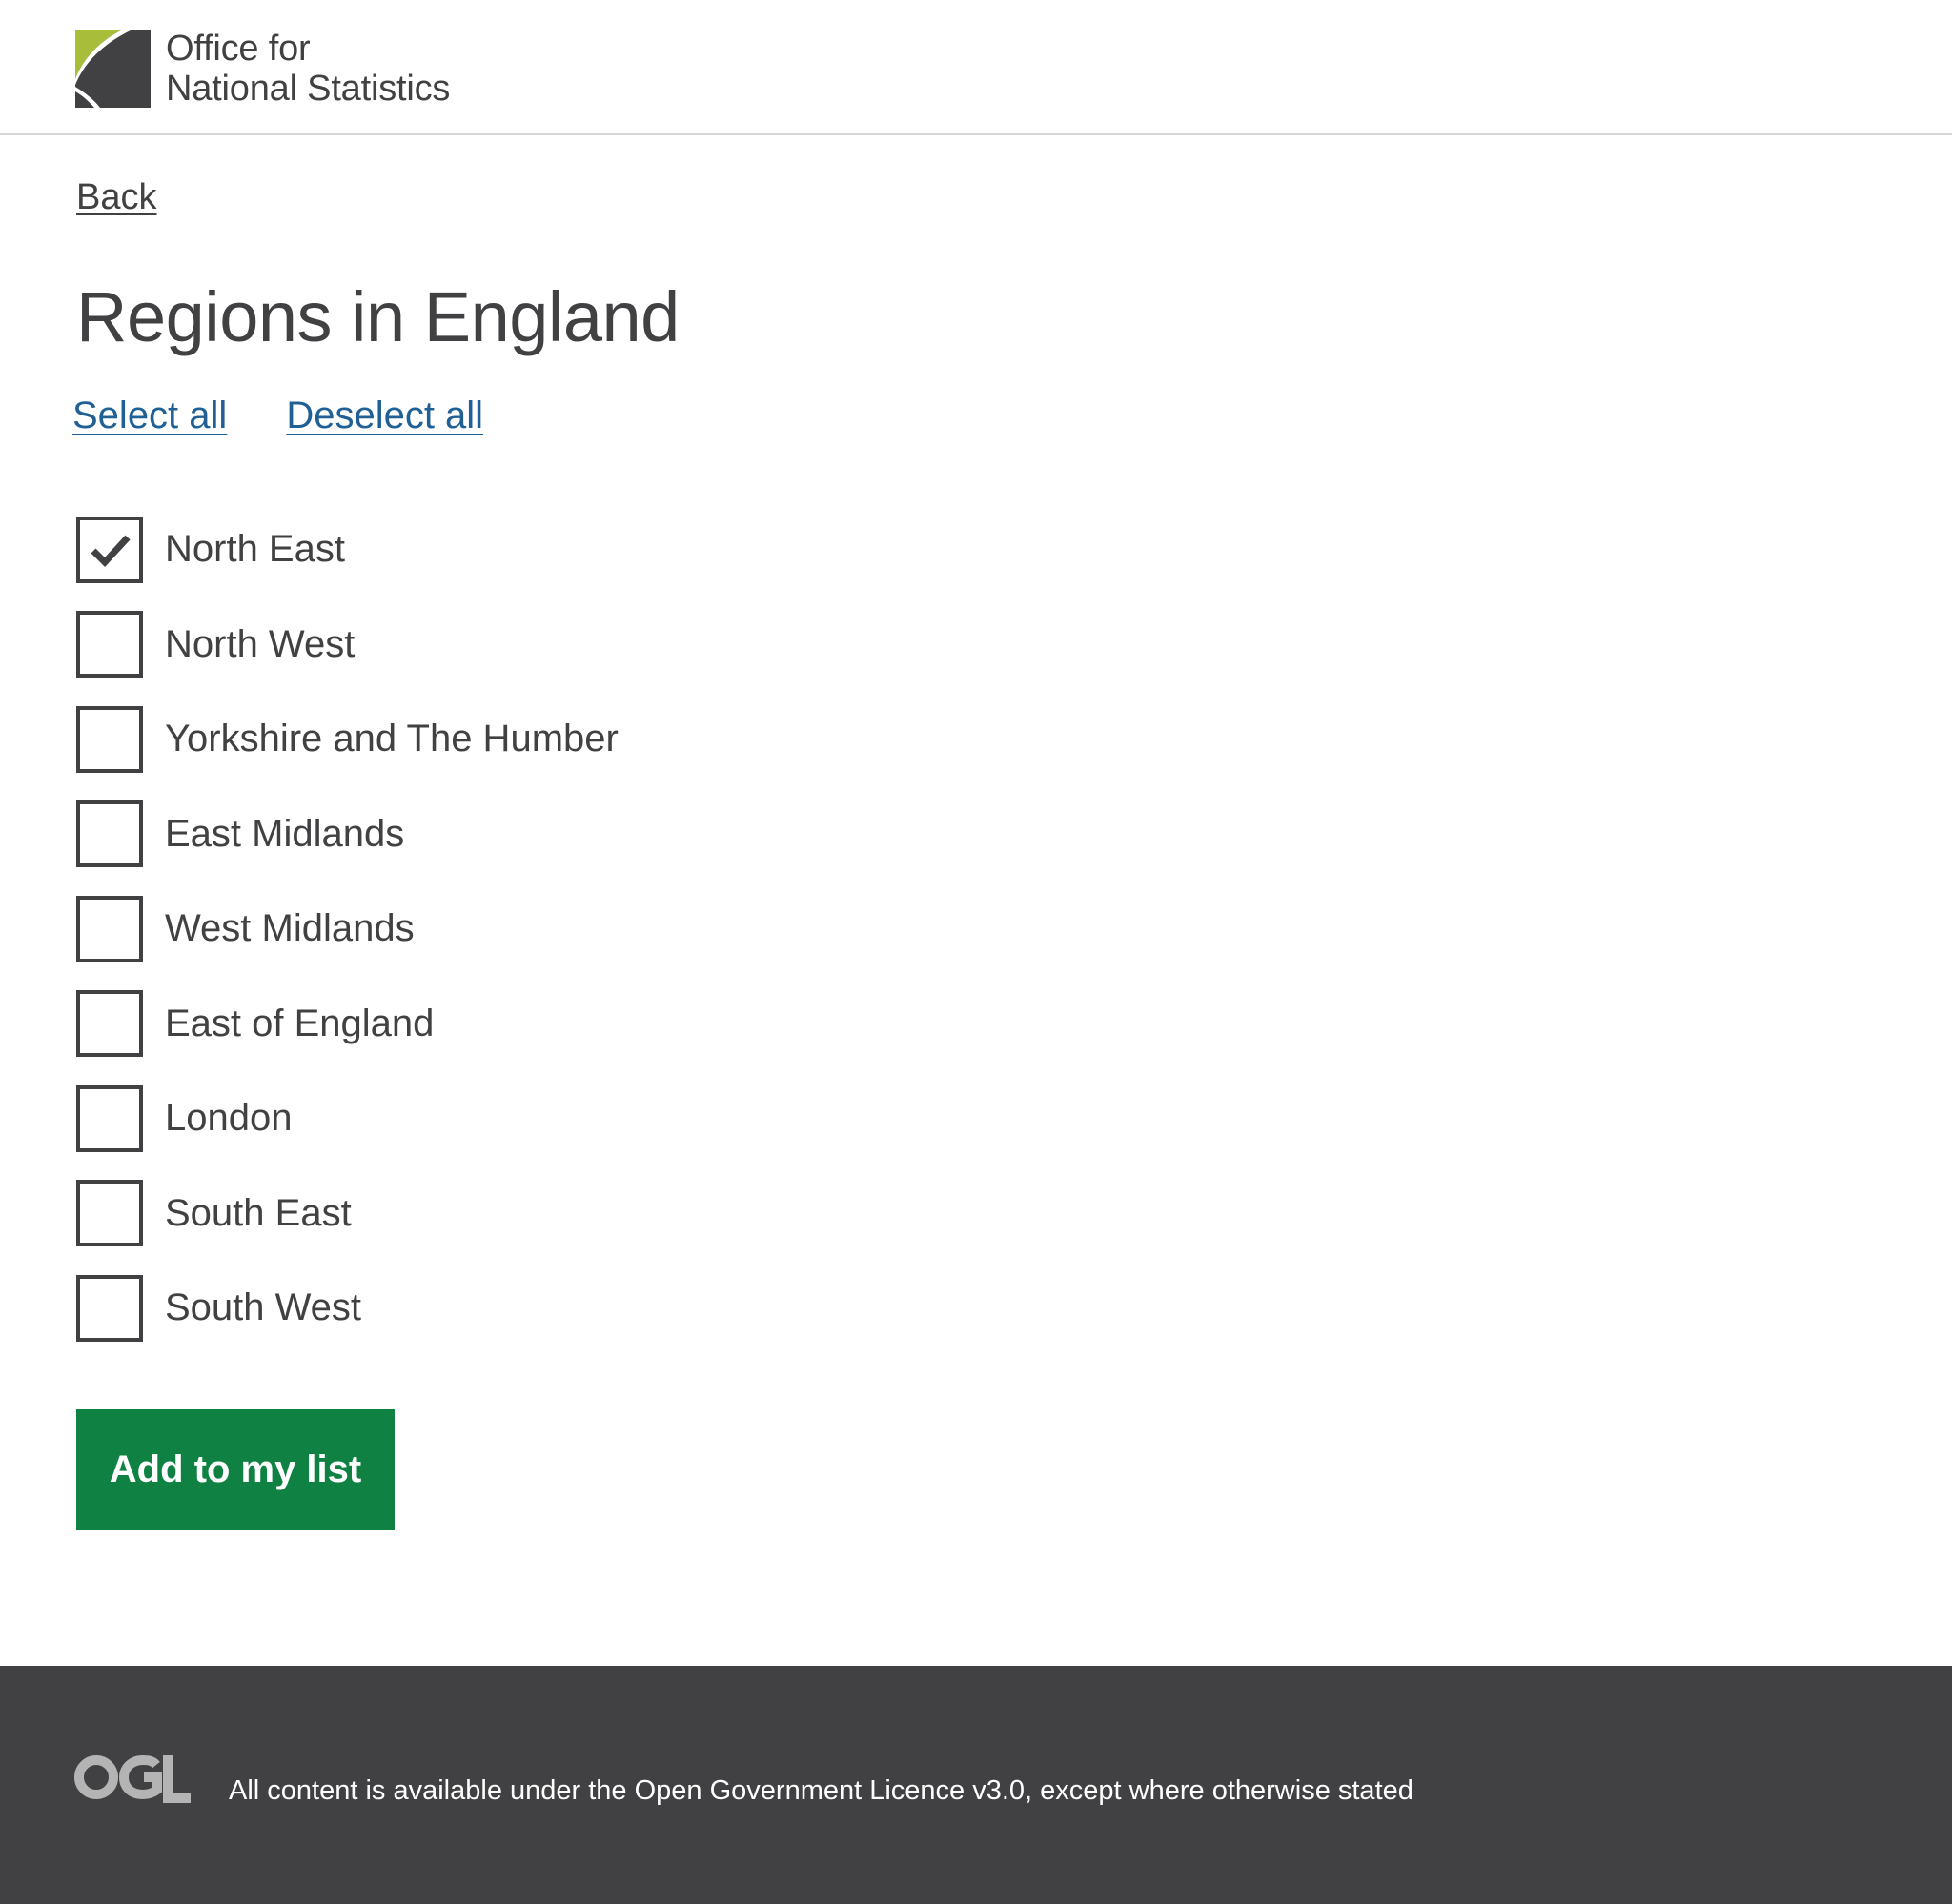 This screenshot has width=1952, height=1904. What do you see at coordinates (236, 1469) in the screenshot?
I see `add-to-my-list-button: Add to my list` at bounding box center [236, 1469].